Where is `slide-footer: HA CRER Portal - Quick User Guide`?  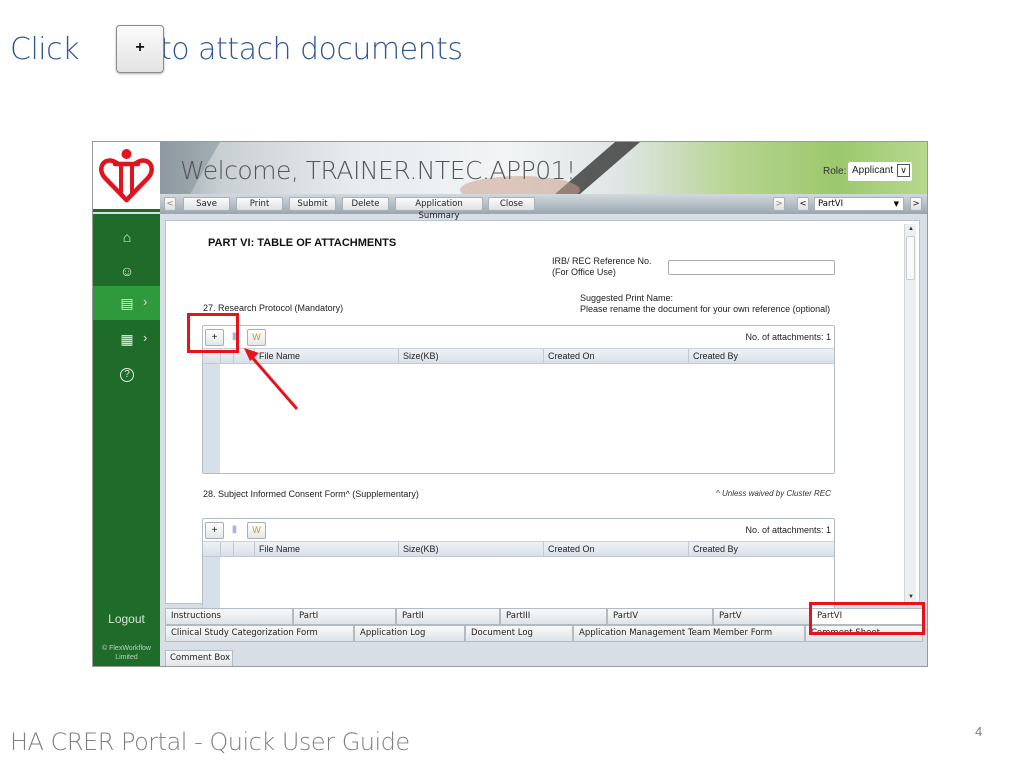
slide-footer: HA CRER Portal - Quick User Guide is located at coordinates (210, 742).